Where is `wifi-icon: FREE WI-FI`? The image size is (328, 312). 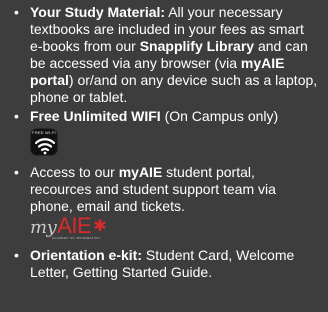
wifi-icon: FREE WI-FI is located at coordinates (44, 142).